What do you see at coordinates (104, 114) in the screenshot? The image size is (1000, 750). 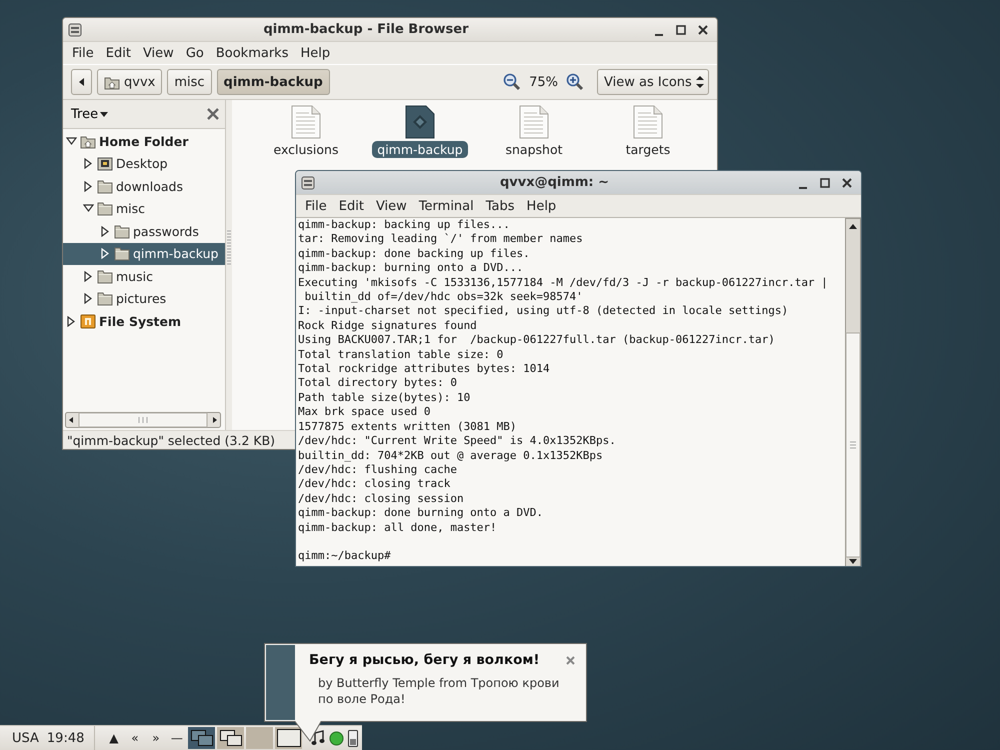 I see `dropdown-arrow-icon` at bounding box center [104, 114].